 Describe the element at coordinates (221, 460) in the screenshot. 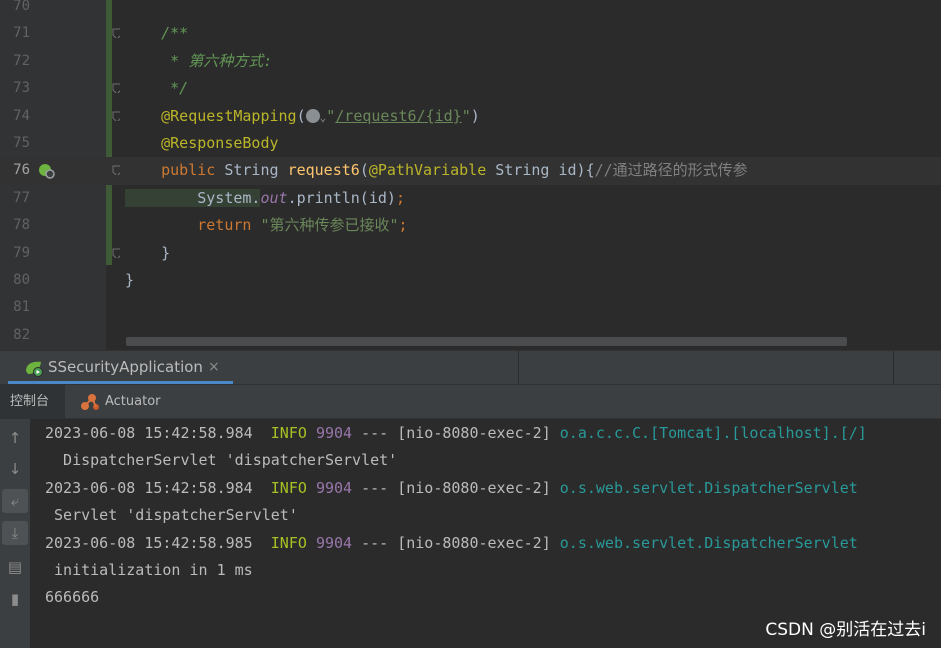

I see `console-line: DispatcherServlet 'dispatcherServlet'` at that location.